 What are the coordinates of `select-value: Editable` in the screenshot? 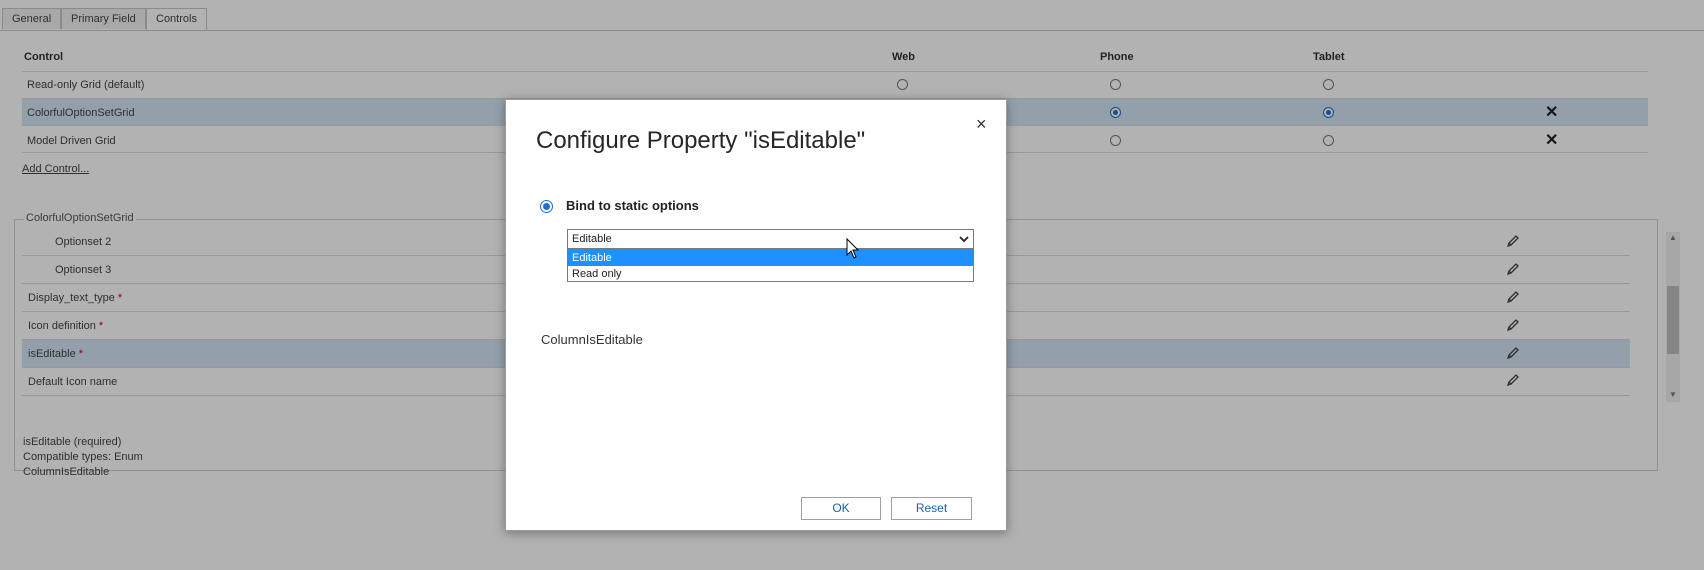 It's located at (592, 239).